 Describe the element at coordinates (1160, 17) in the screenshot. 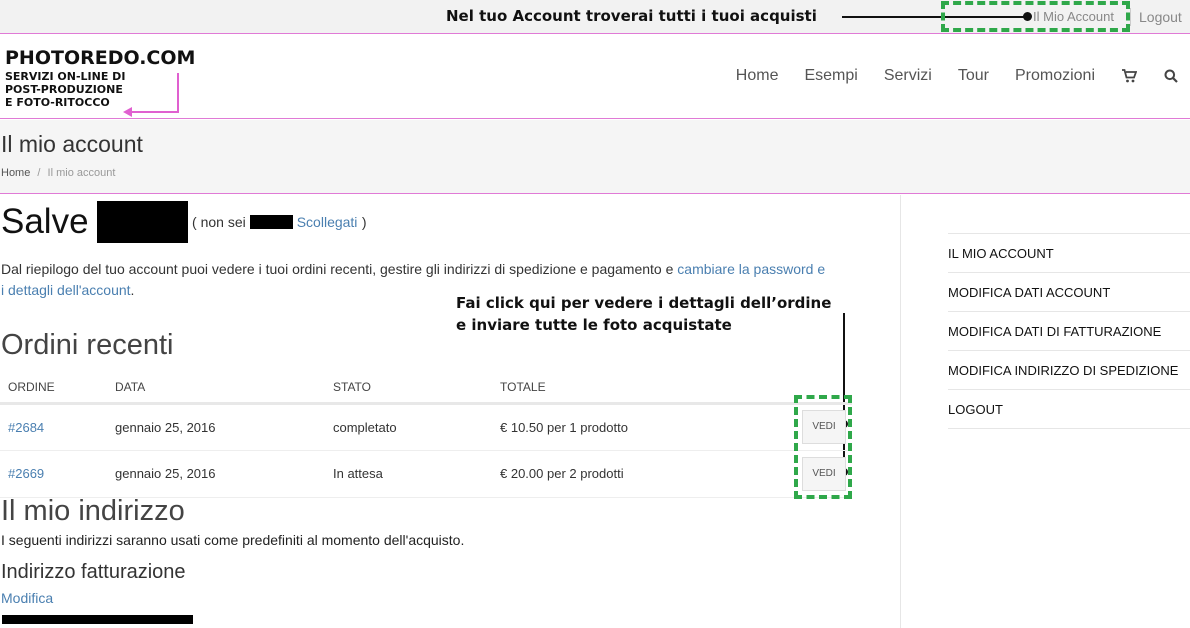

I see `topbar-logout-link: Logout` at that location.